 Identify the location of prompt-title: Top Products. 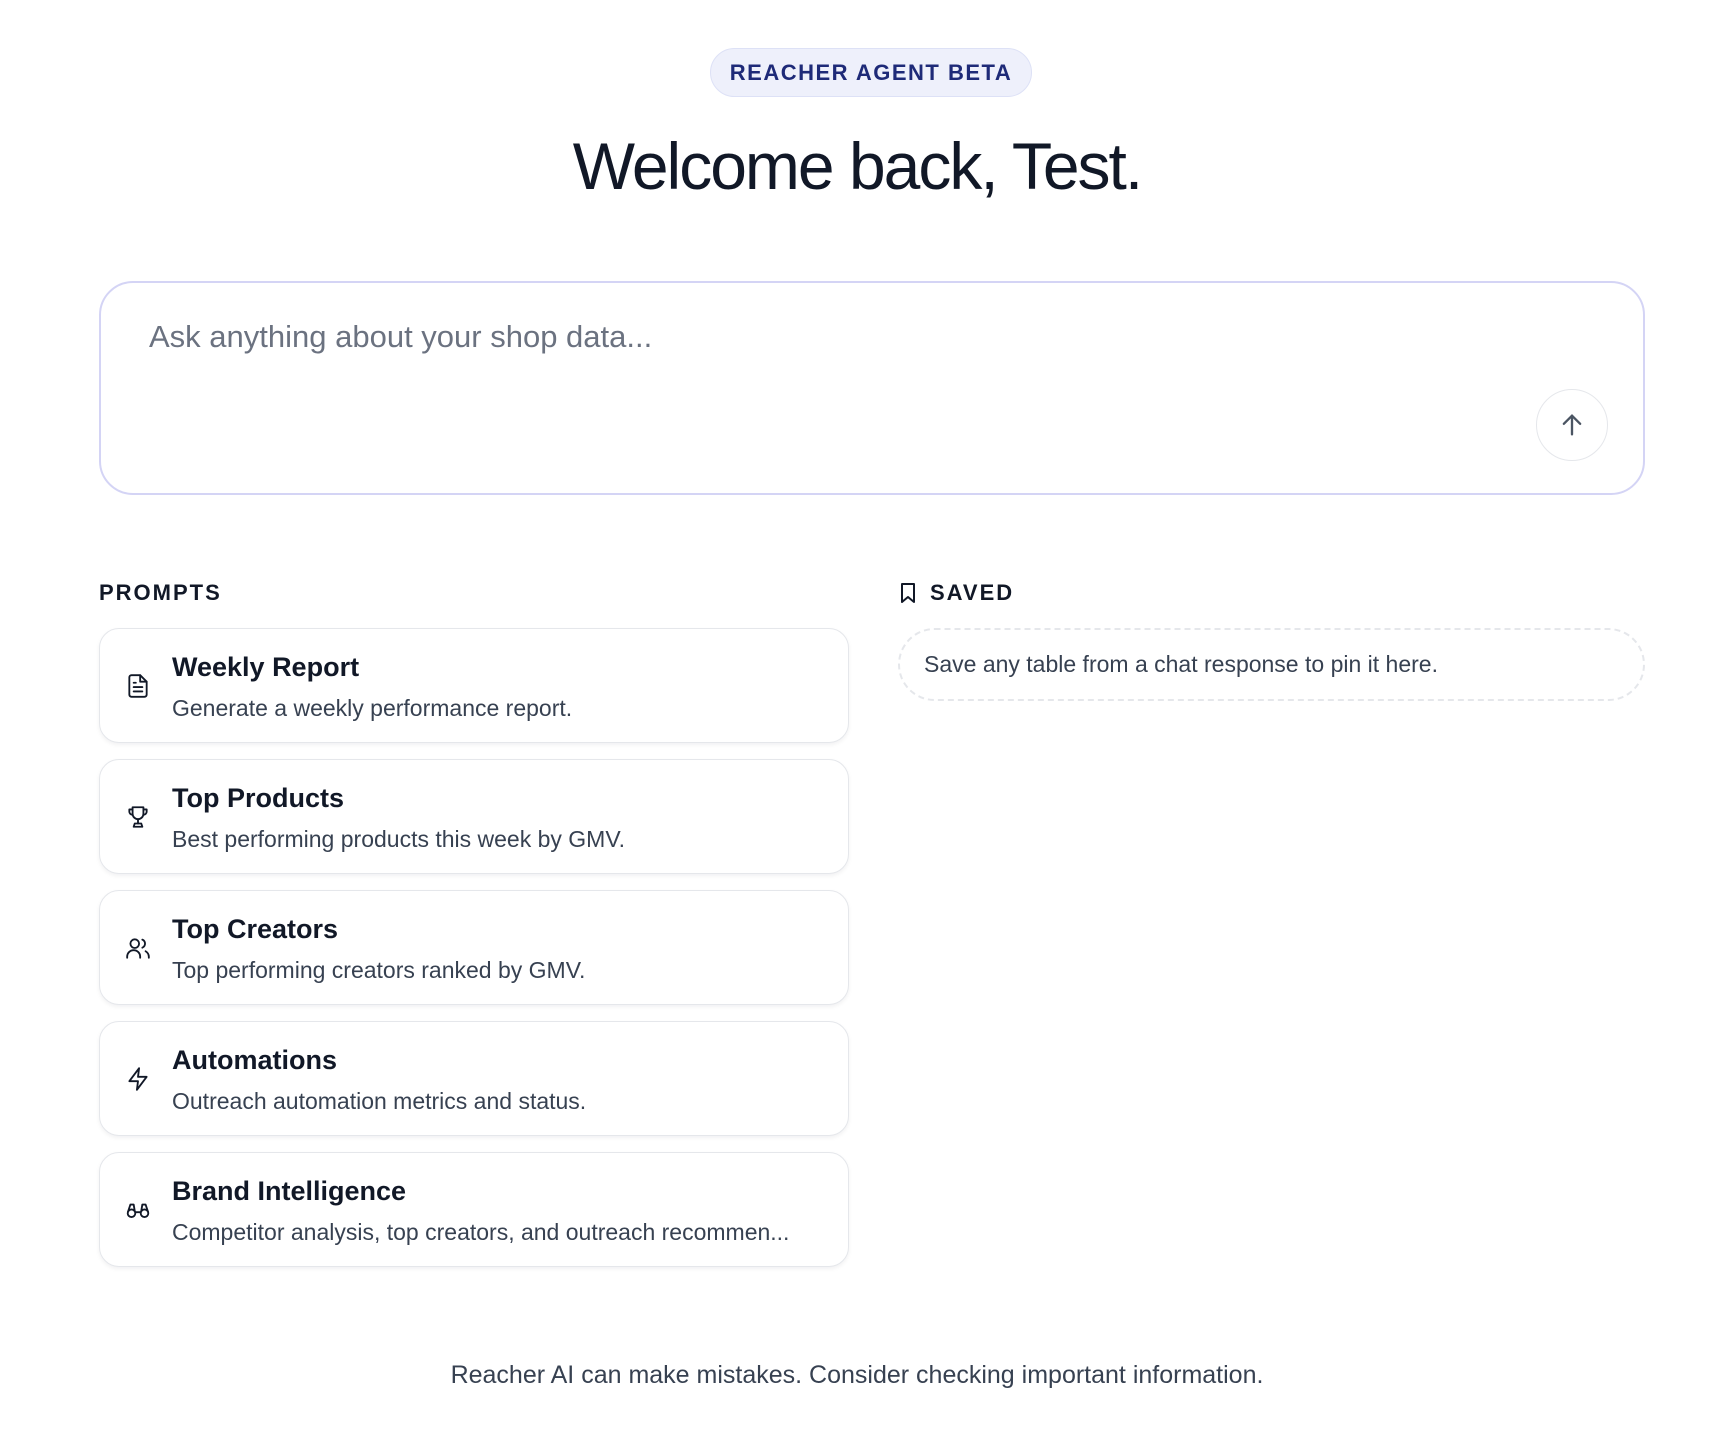
(258, 798).